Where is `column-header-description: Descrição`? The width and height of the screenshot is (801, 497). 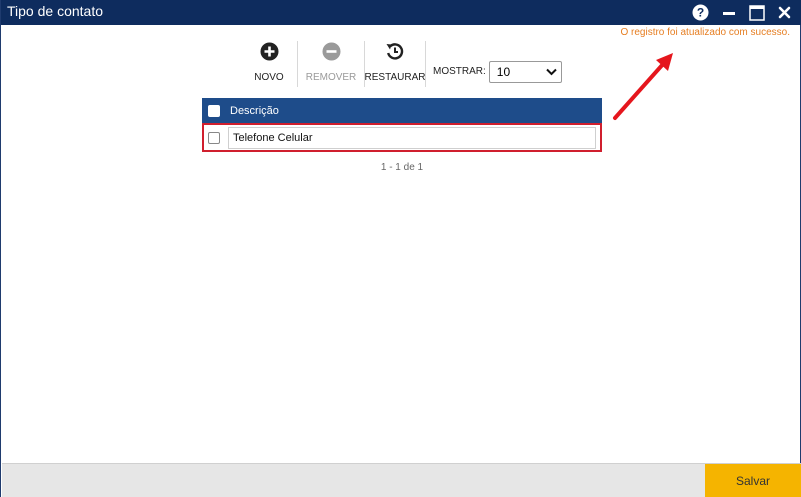 column-header-description: Descrição is located at coordinates (254, 110).